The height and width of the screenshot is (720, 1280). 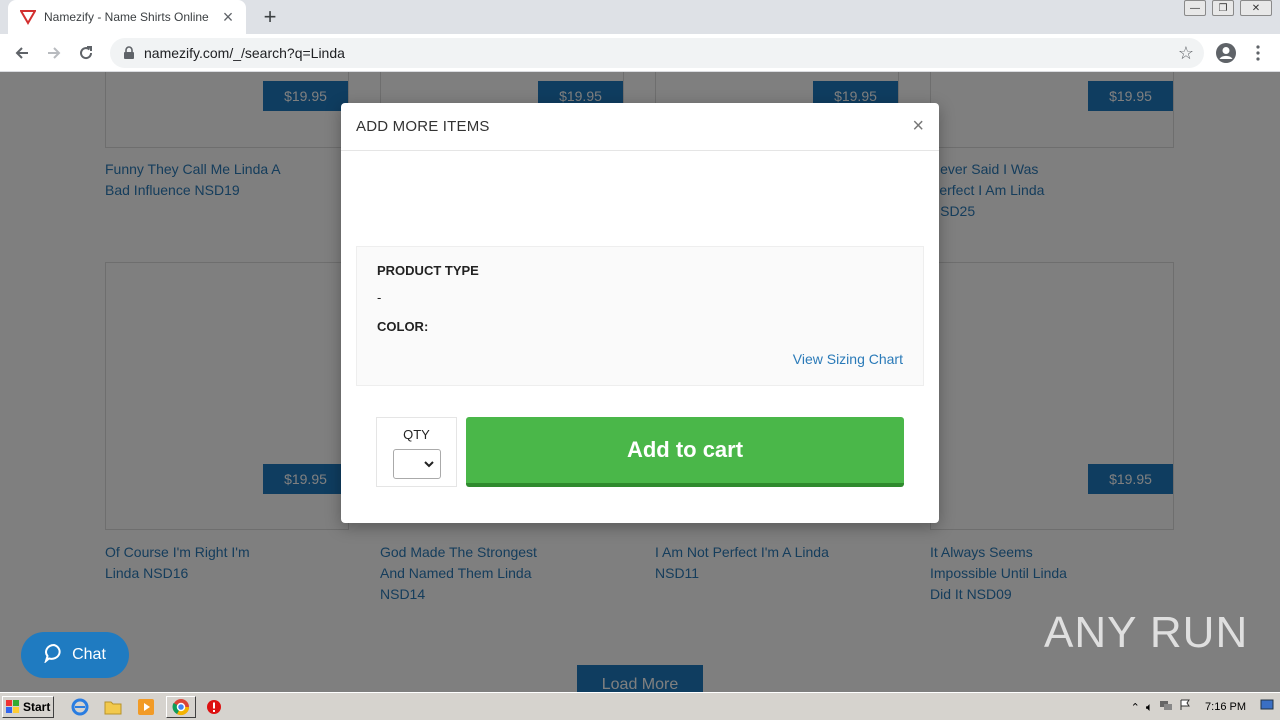 I want to click on profile-icon, so click(x=1226, y=53).